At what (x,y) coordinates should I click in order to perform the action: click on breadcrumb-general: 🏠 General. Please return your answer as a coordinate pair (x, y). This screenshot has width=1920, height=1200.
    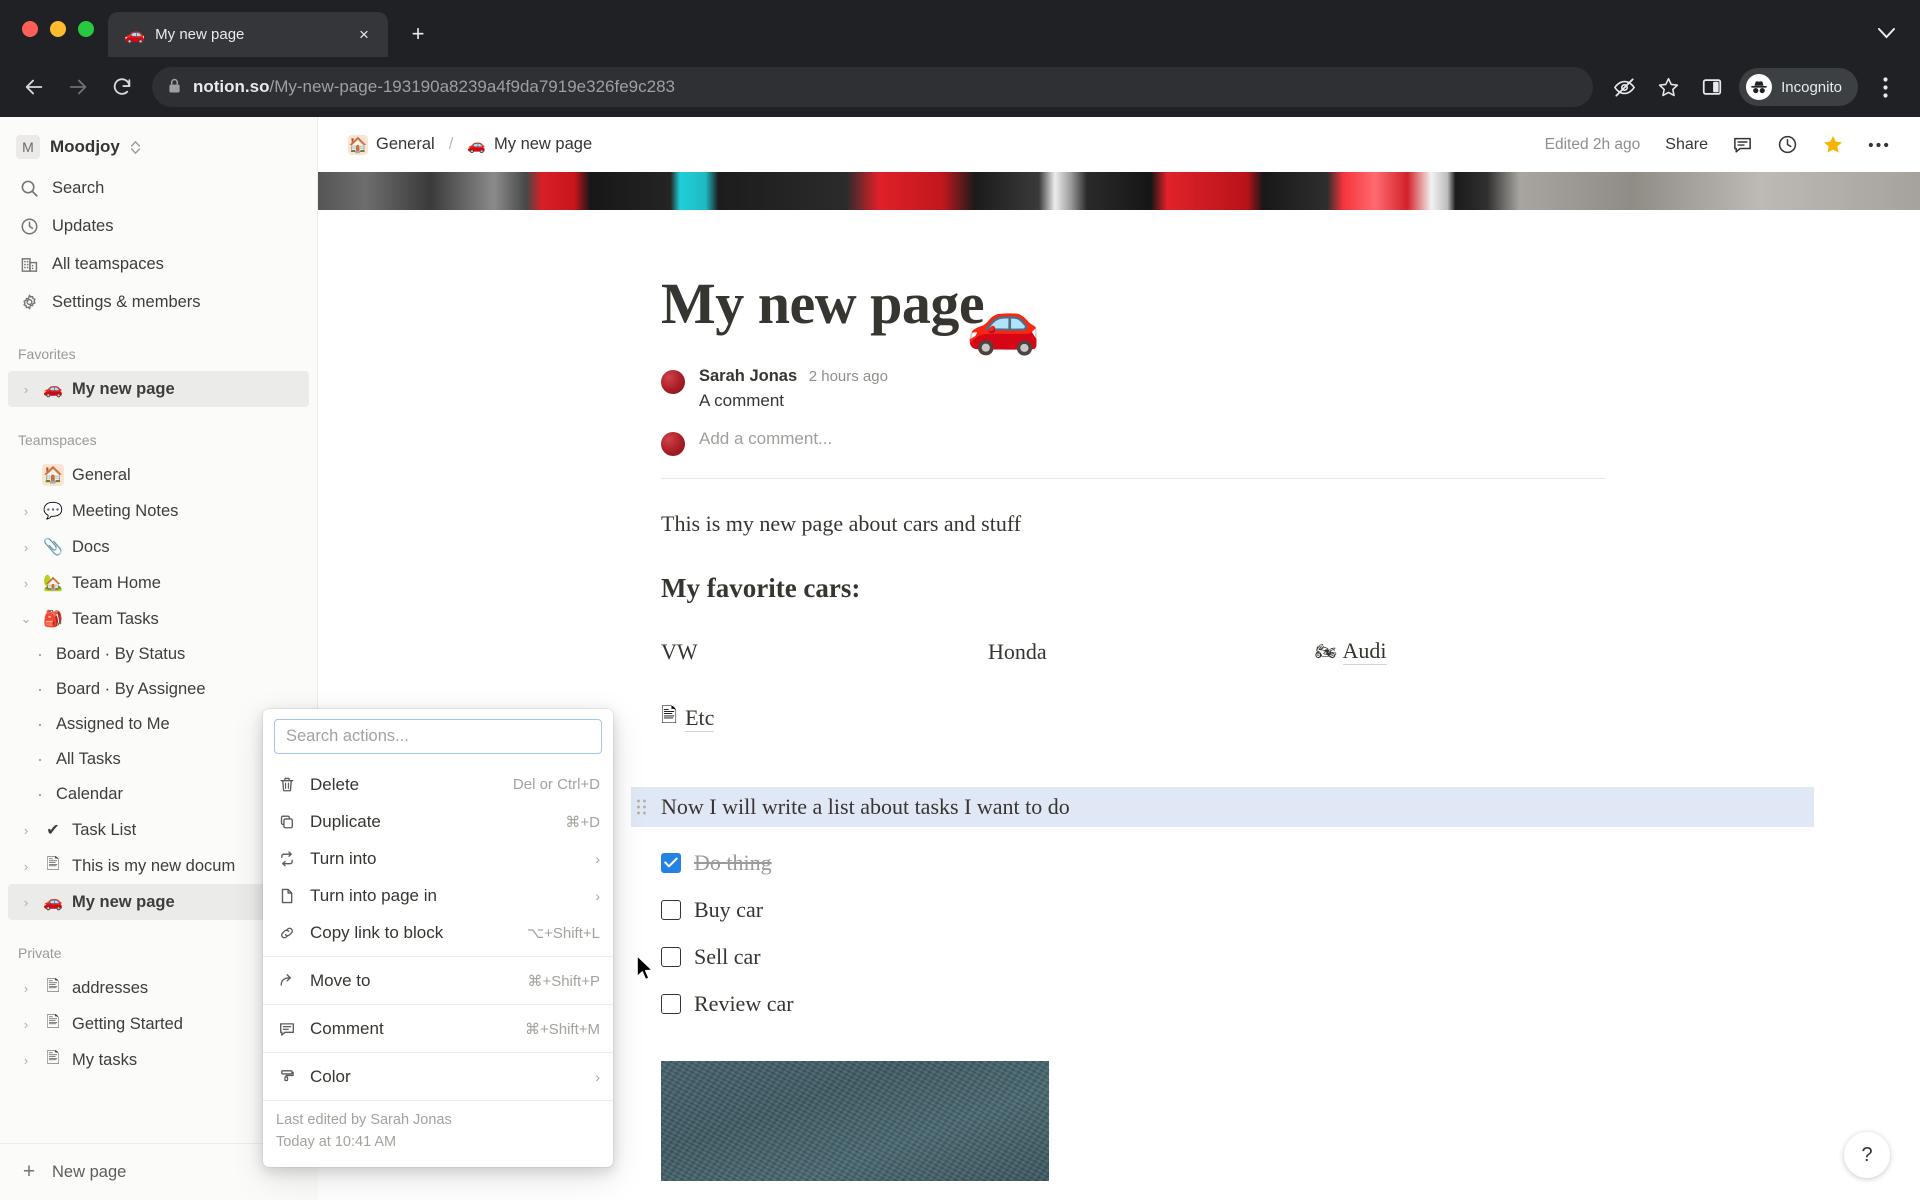
    Looking at the image, I should click on (391, 145).